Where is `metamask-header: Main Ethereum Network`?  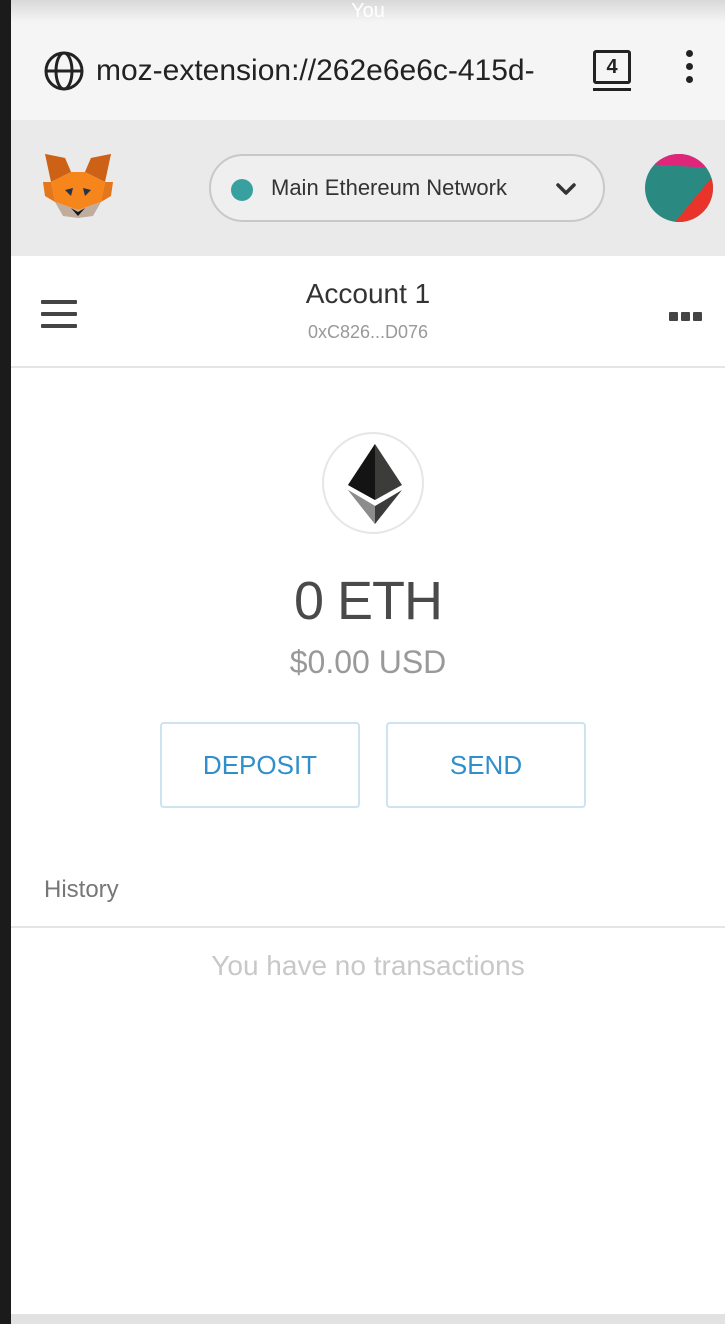 metamask-header: Main Ethereum Network is located at coordinates (368, 188).